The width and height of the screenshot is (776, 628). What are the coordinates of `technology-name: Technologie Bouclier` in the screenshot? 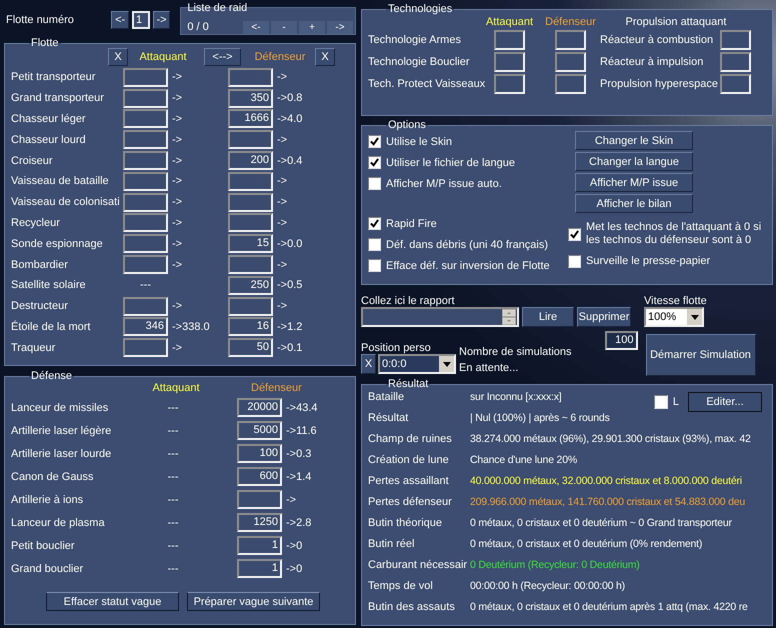 It's located at (419, 62).